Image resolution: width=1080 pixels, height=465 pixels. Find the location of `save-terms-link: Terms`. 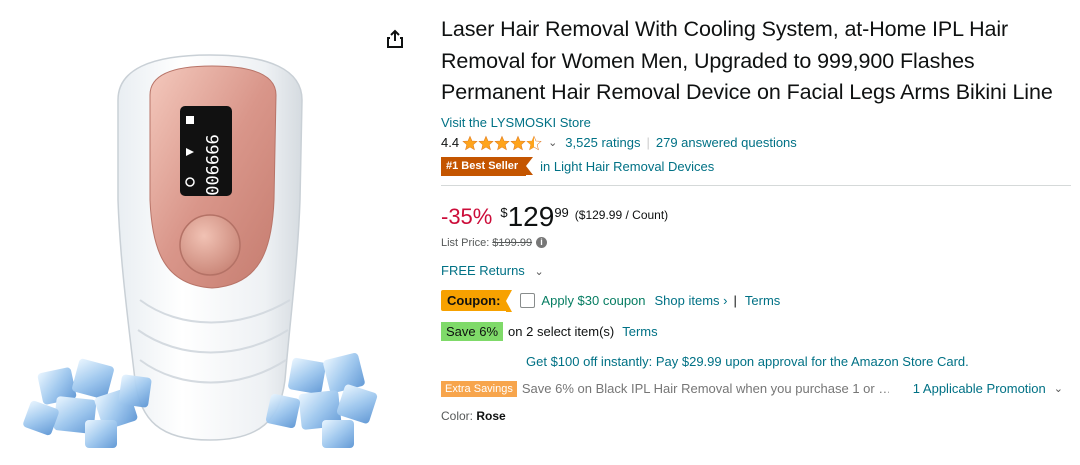

save-terms-link: Terms is located at coordinates (639, 331).